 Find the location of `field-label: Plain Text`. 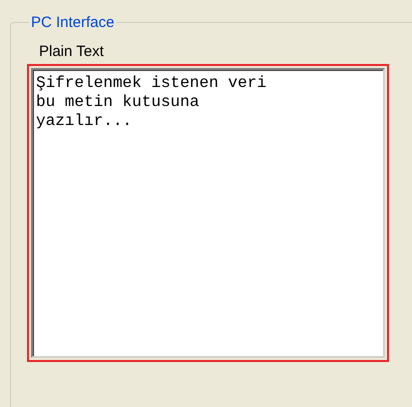

field-label: Plain Text is located at coordinates (71, 51).